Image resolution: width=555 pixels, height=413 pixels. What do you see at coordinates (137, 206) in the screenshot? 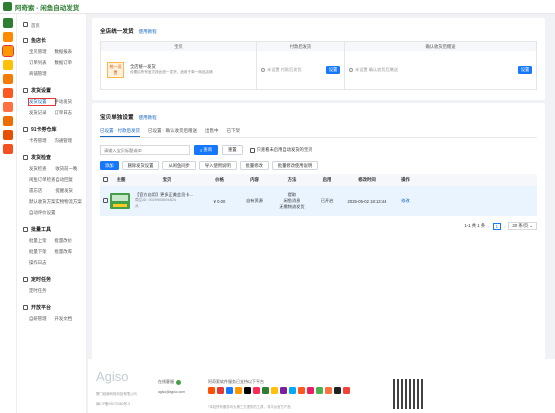
I see `item-sub: 从` at bounding box center [137, 206].